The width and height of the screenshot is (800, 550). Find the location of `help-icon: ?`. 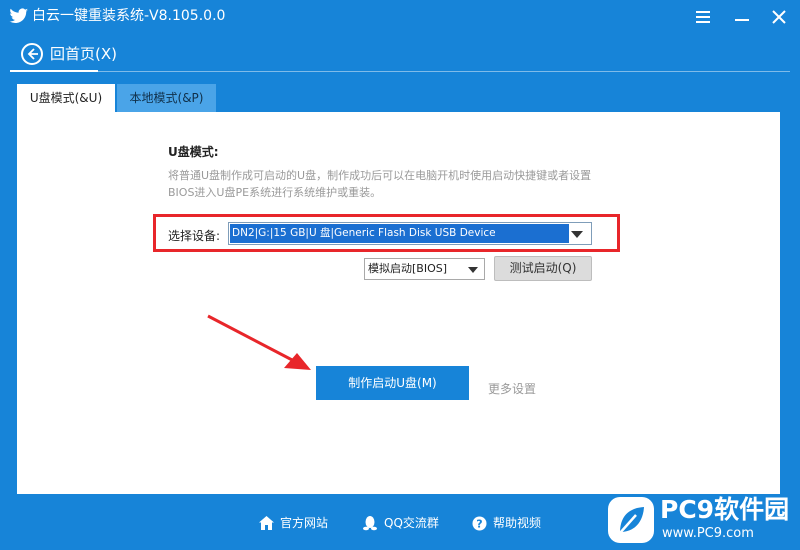

help-icon: ? is located at coordinates (479, 523).